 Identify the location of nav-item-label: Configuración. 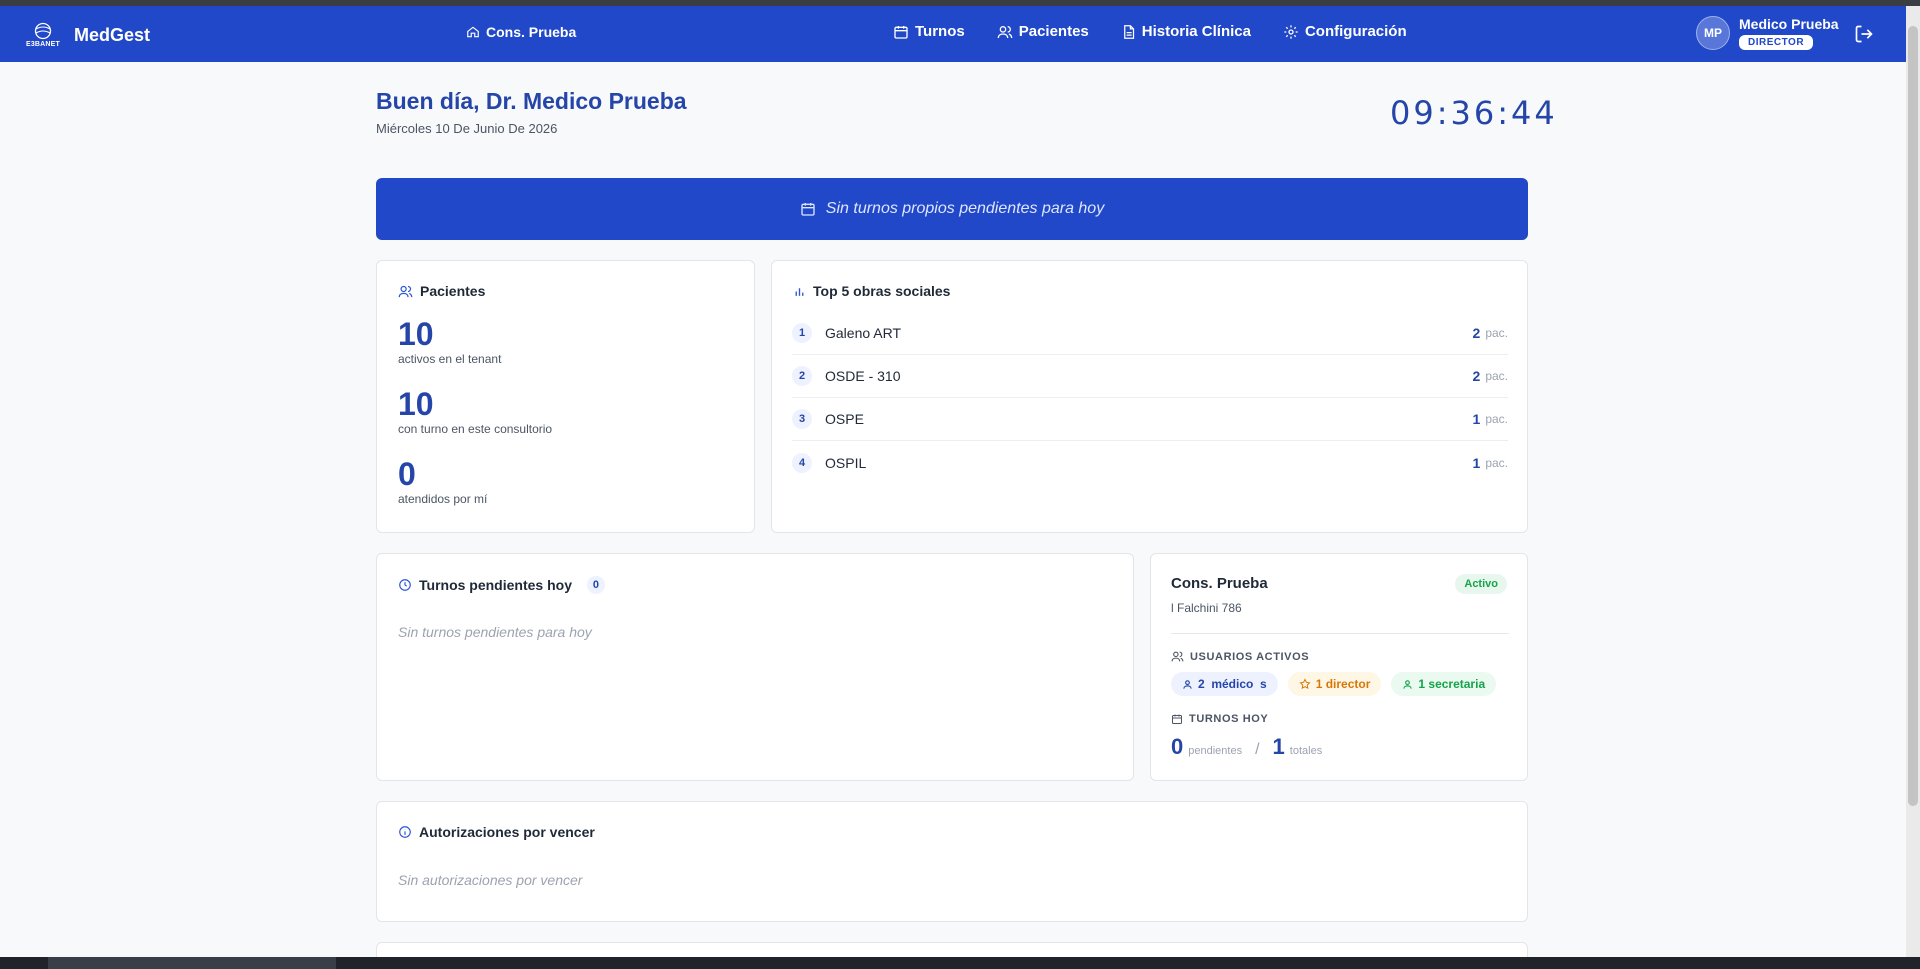
(1355, 31).